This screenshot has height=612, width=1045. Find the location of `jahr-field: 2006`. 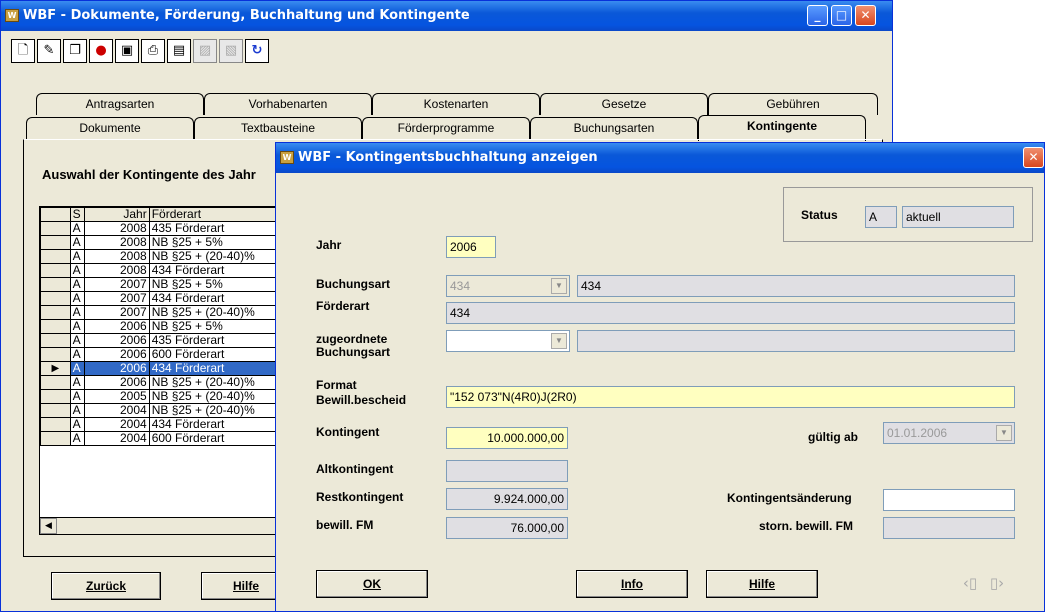

jahr-field: 2006 is located at coordinates (471, 247).